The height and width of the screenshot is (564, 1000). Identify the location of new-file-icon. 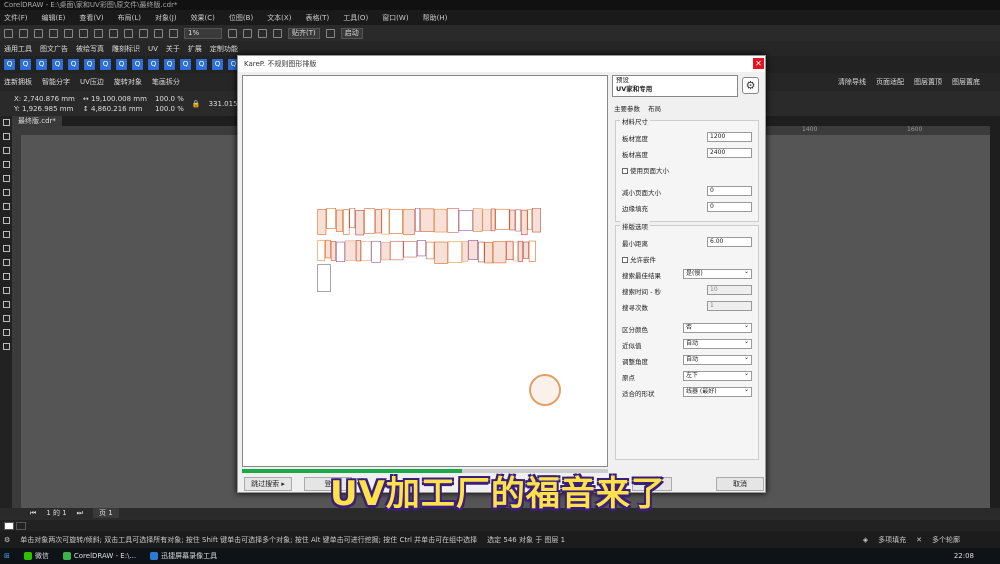
(8, 33).